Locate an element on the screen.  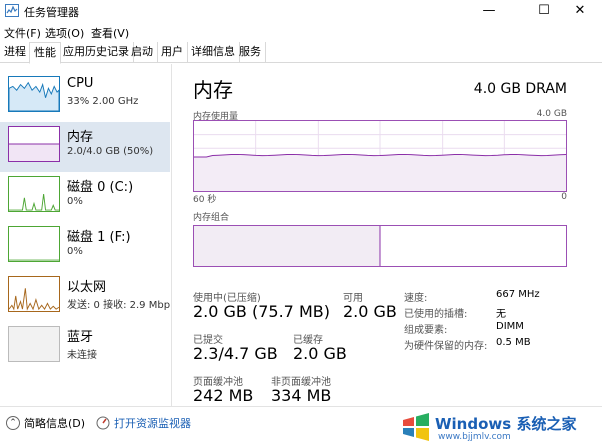
paged-pool-value: 242 MB is located at coordinates (223, 395).